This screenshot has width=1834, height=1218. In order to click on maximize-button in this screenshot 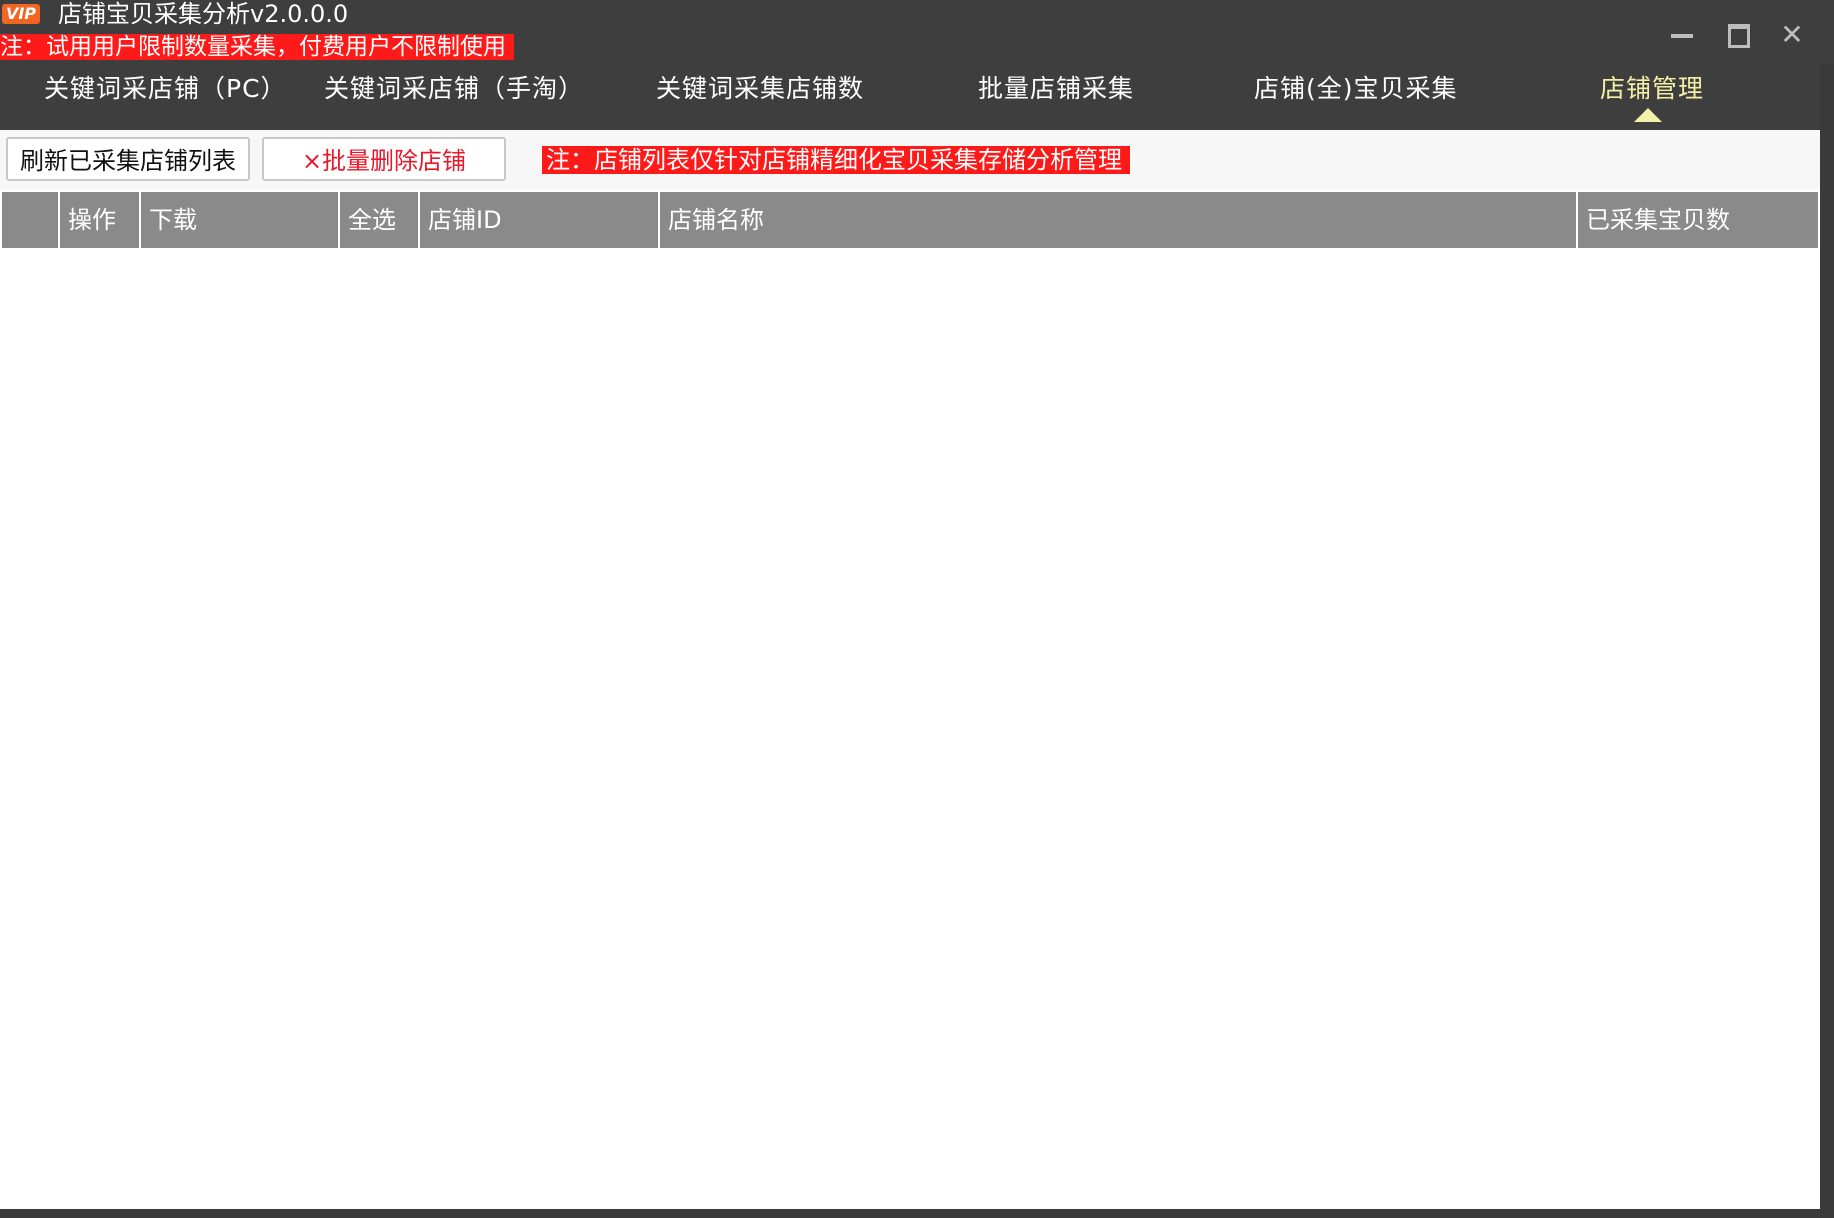, I will do `click(1737, 35)`.